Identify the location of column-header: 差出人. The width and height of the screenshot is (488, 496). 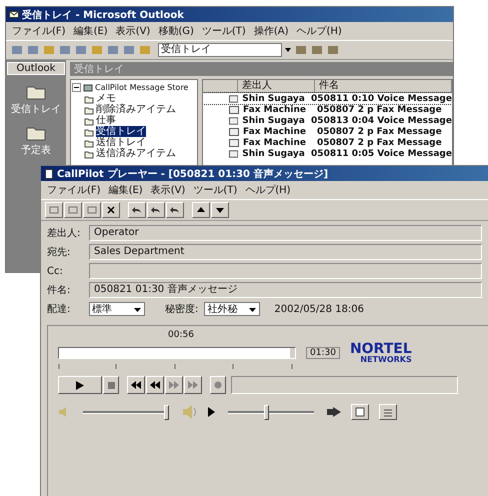
(276, 86).